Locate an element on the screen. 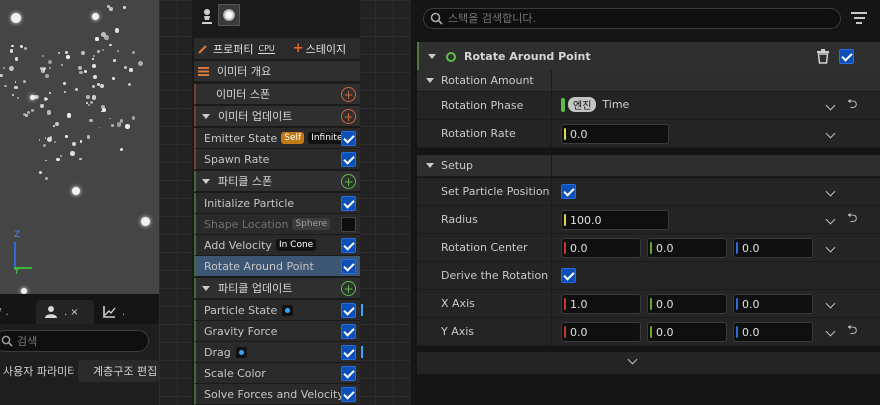  dock-tab-2: . × is located at coordinates (65, 312).